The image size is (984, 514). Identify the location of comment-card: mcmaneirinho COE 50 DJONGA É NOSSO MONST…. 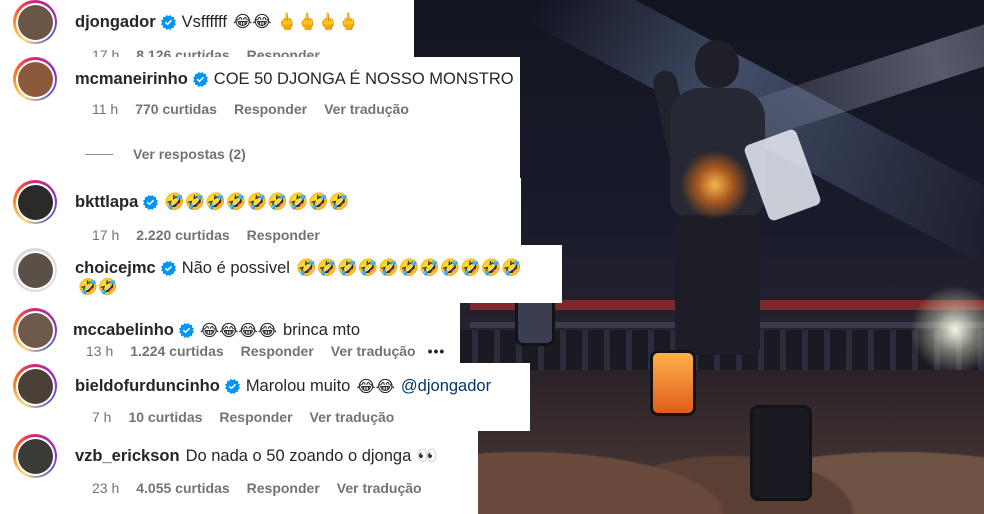
(260, 122).